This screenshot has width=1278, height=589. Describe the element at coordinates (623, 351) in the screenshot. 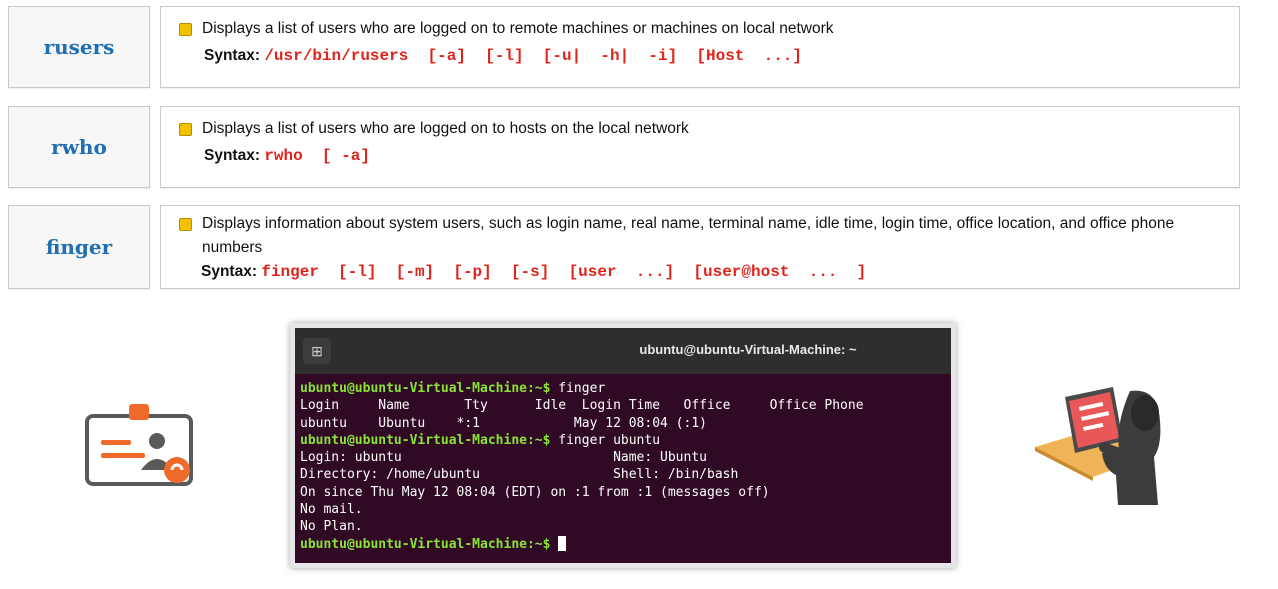

I see `terminal-titlebar: ⊞ ubuntu@ubuntu-Virtual-Machine: ~` at that location.